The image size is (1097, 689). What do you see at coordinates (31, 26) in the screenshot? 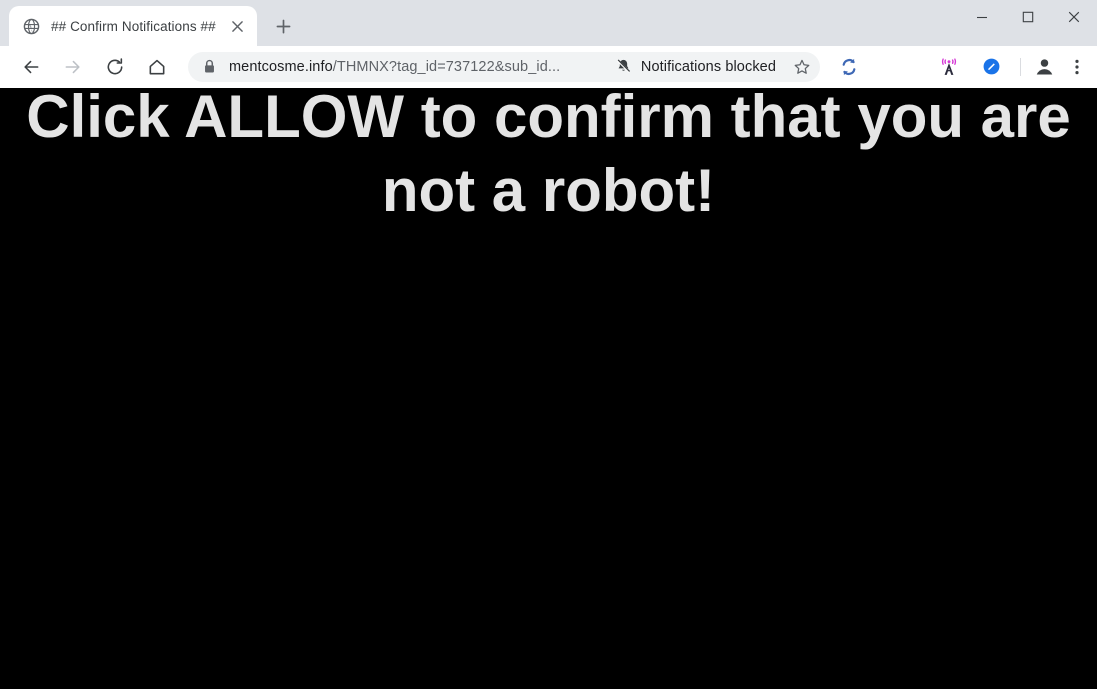
I see `globe-icon` at bounding box center [31, 26].